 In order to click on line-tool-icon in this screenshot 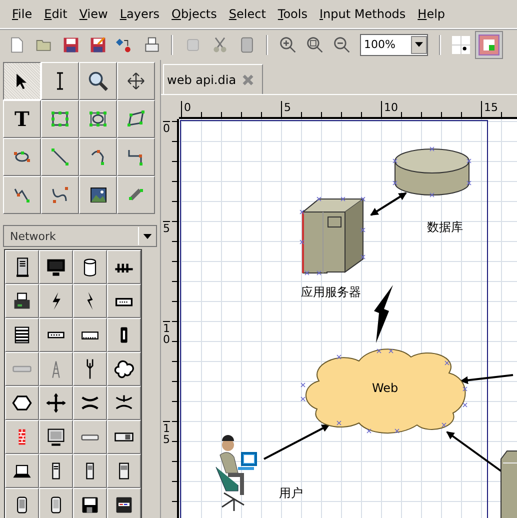, I will do `click(60, 157)`.